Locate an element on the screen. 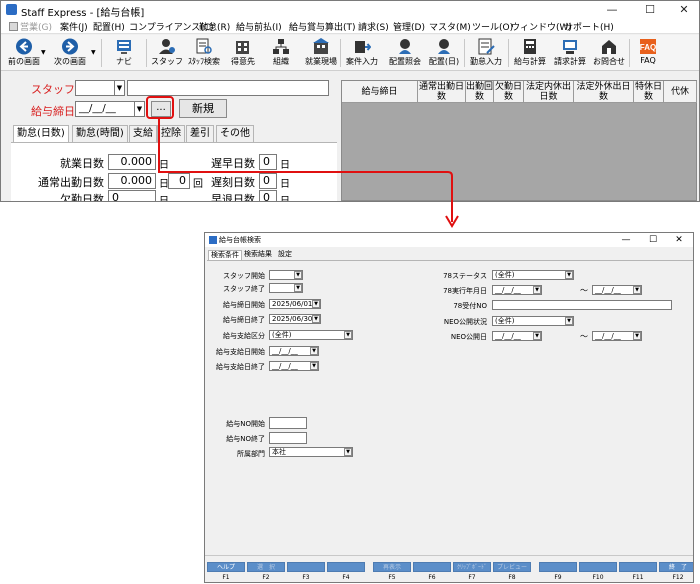  grid-header: 特休日数 is located at coordinates (649, 92).